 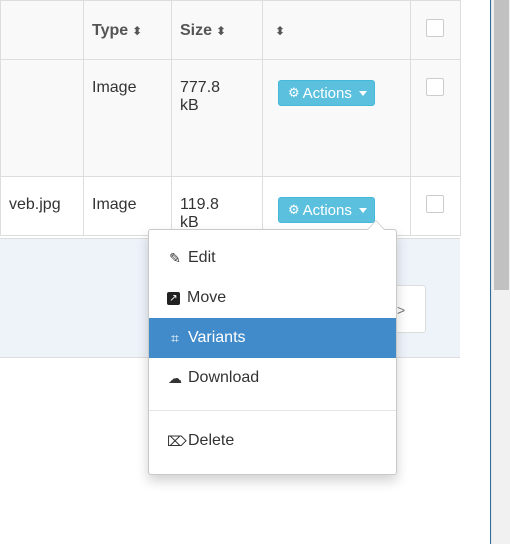 I want to click on menu-divider, so click(x=272, y=410).